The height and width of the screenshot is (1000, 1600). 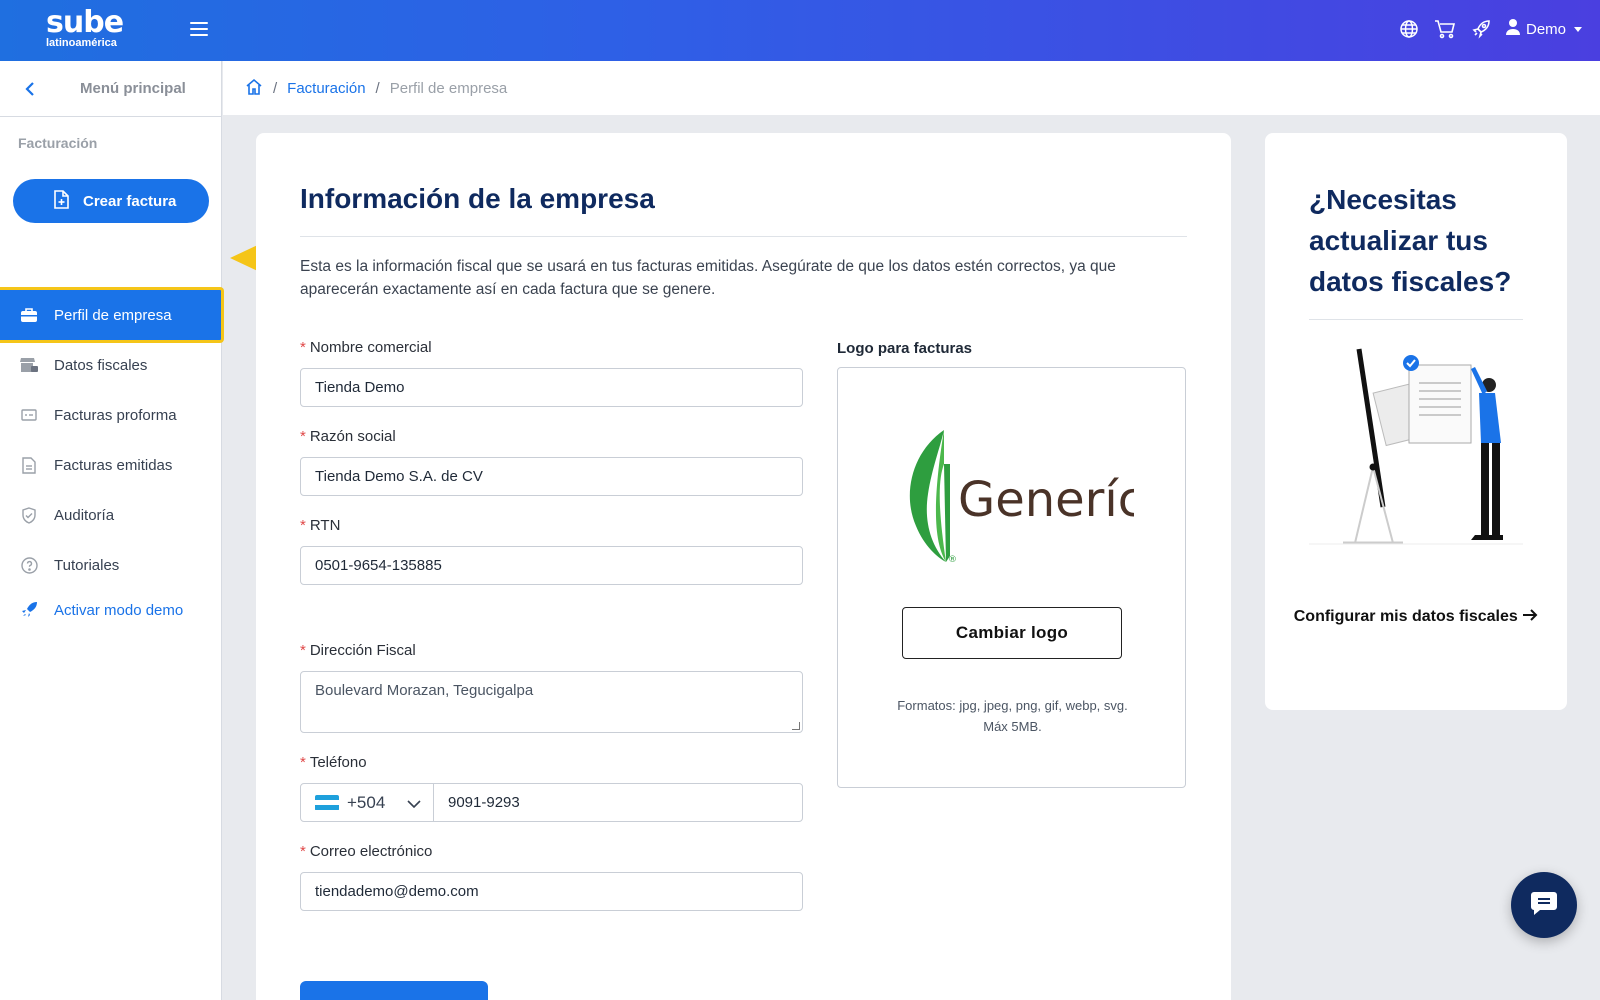 What do you see at coordinates (29, 415) in the screenshot?
I see `card-icon` at bounding box center [29, 415].